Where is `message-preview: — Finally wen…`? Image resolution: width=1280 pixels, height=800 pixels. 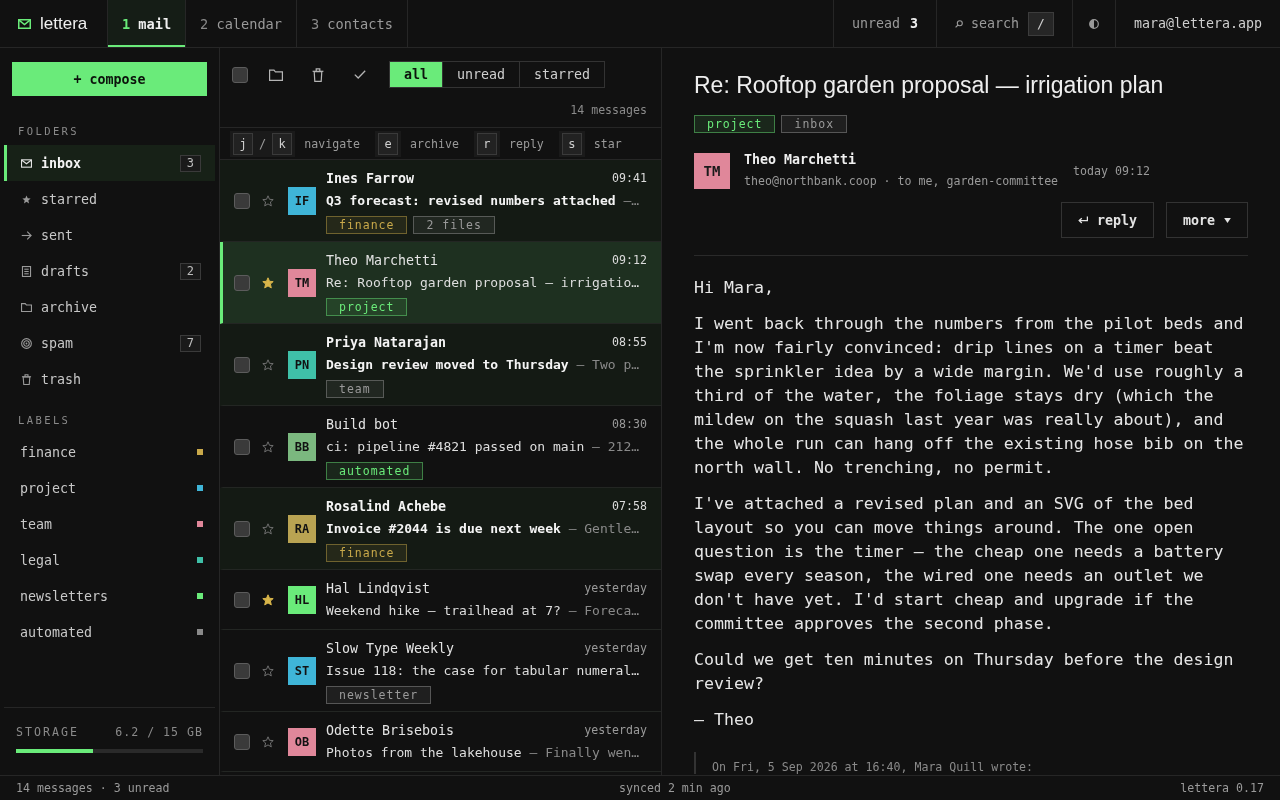 message-preview: — Finally wen… is located at coordinates (584, 752).